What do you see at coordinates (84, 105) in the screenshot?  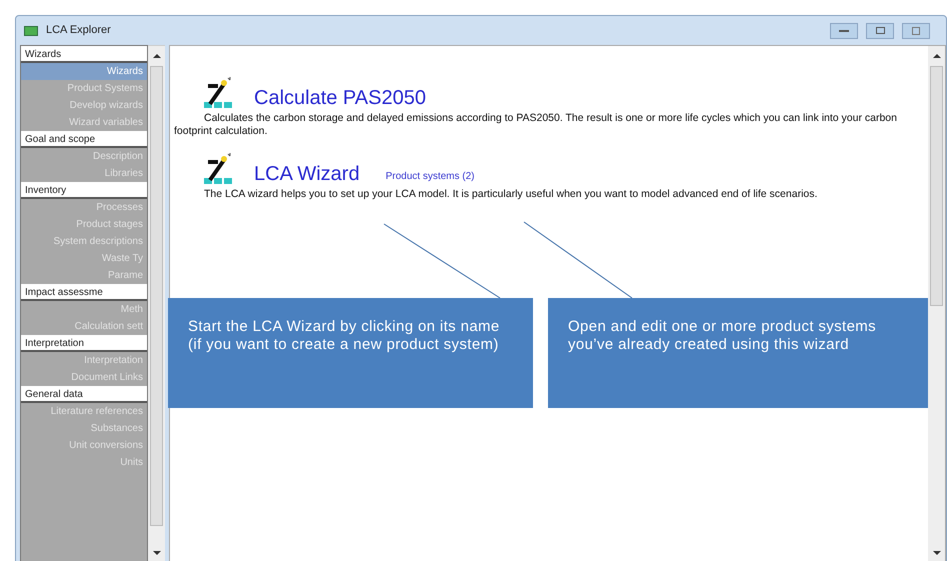 I see `sidebar-item: Develop wizards` at bounding box center [84, 105].